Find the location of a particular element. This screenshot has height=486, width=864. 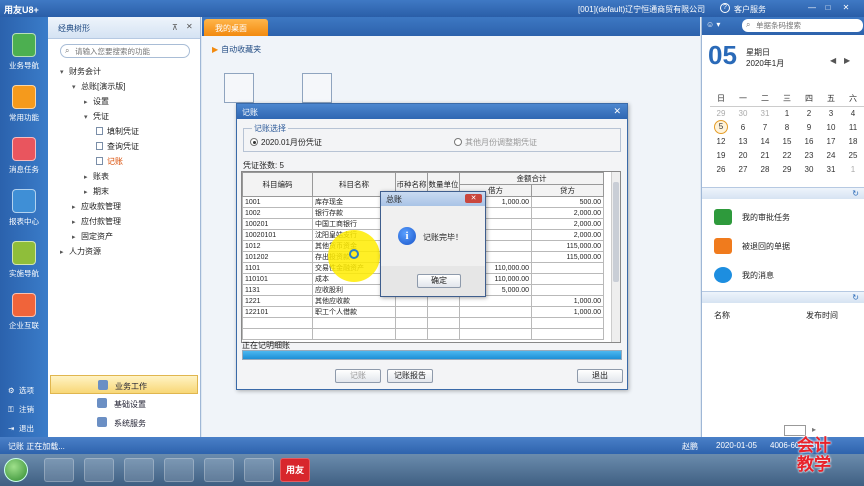

dialog-close-button: ✕ is located at coordinates (617, 111).